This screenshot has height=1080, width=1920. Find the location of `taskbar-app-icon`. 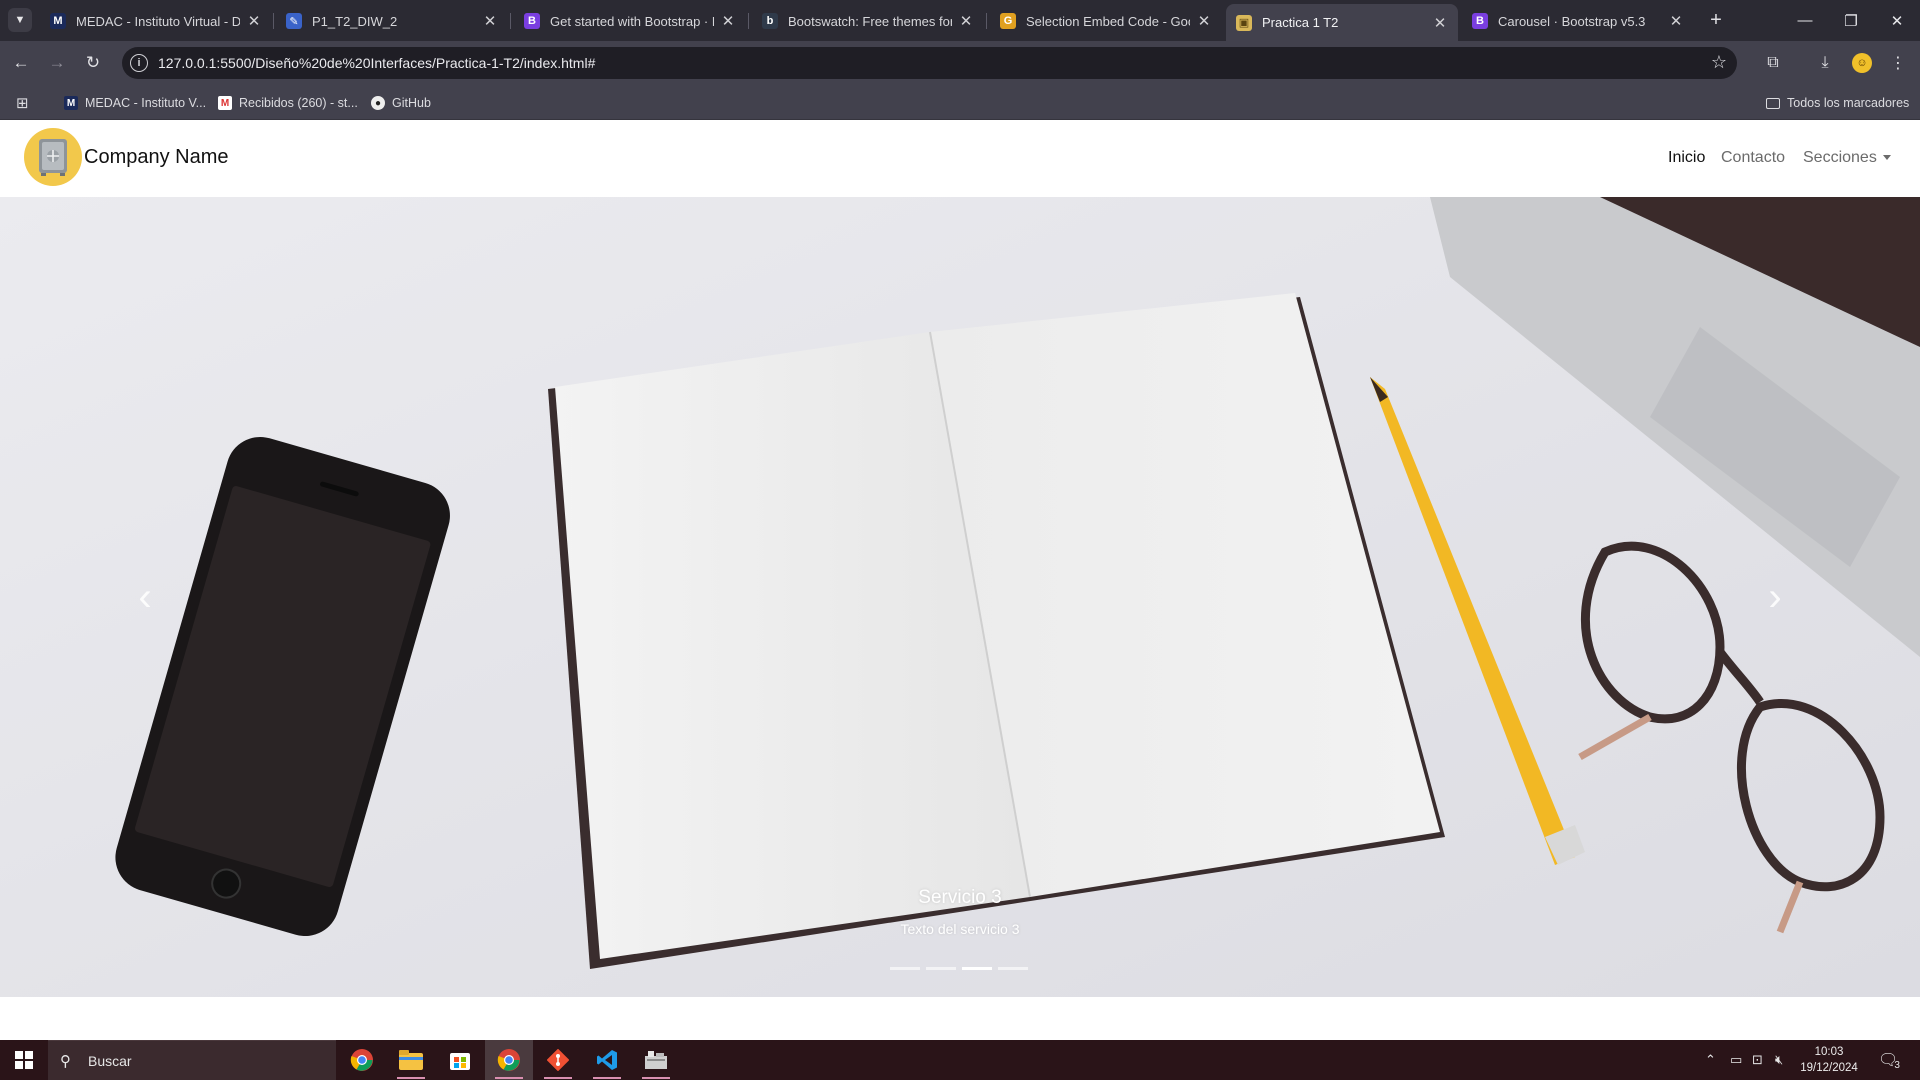

taskbar-app-icon is located at coordinates (656, 1060).